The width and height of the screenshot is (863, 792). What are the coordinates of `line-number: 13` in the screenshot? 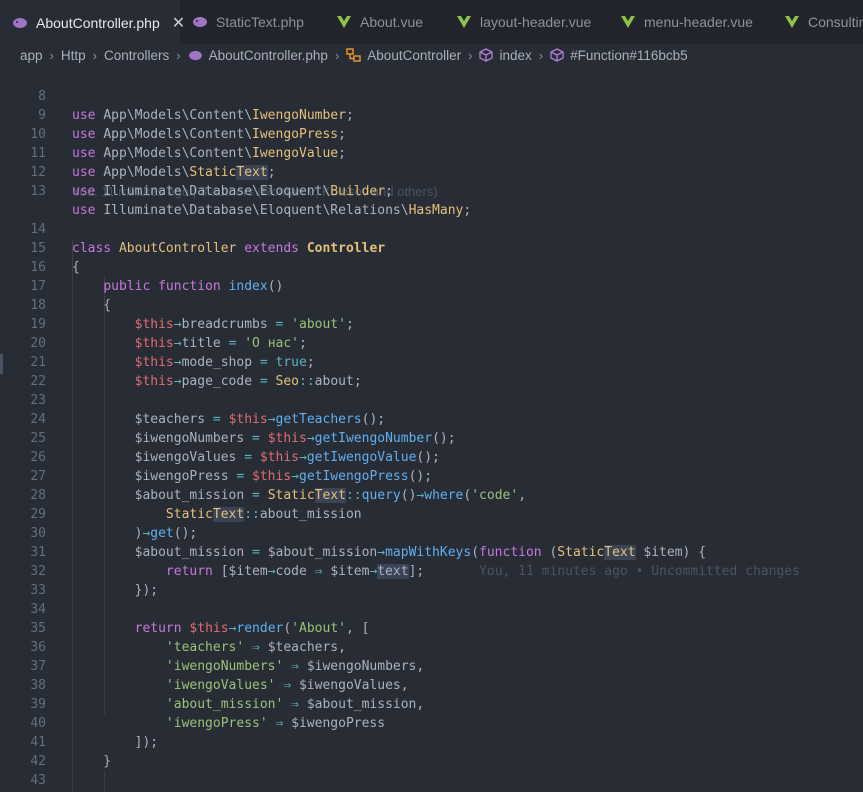 It's located at (38, 191).